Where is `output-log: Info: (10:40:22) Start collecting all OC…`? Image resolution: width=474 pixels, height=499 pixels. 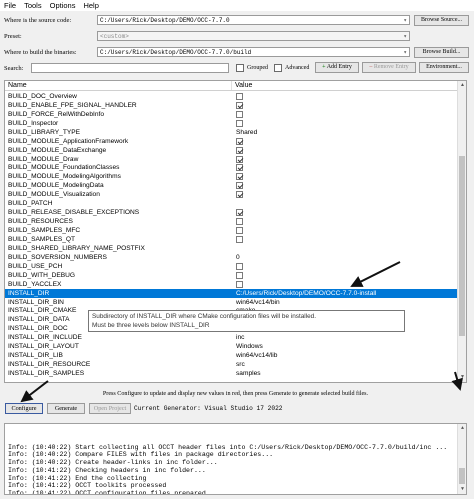 output-log: Info: (10:40:22) Start collecting all OC… is located at coordinates (235, 459).